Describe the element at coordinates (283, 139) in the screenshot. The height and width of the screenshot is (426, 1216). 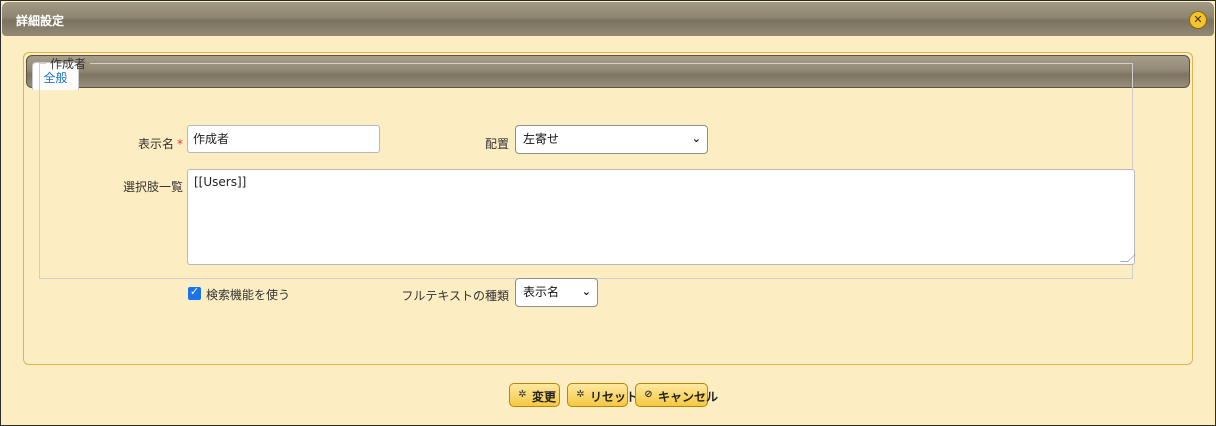
I see `display-name-input: 作成者` at that location.